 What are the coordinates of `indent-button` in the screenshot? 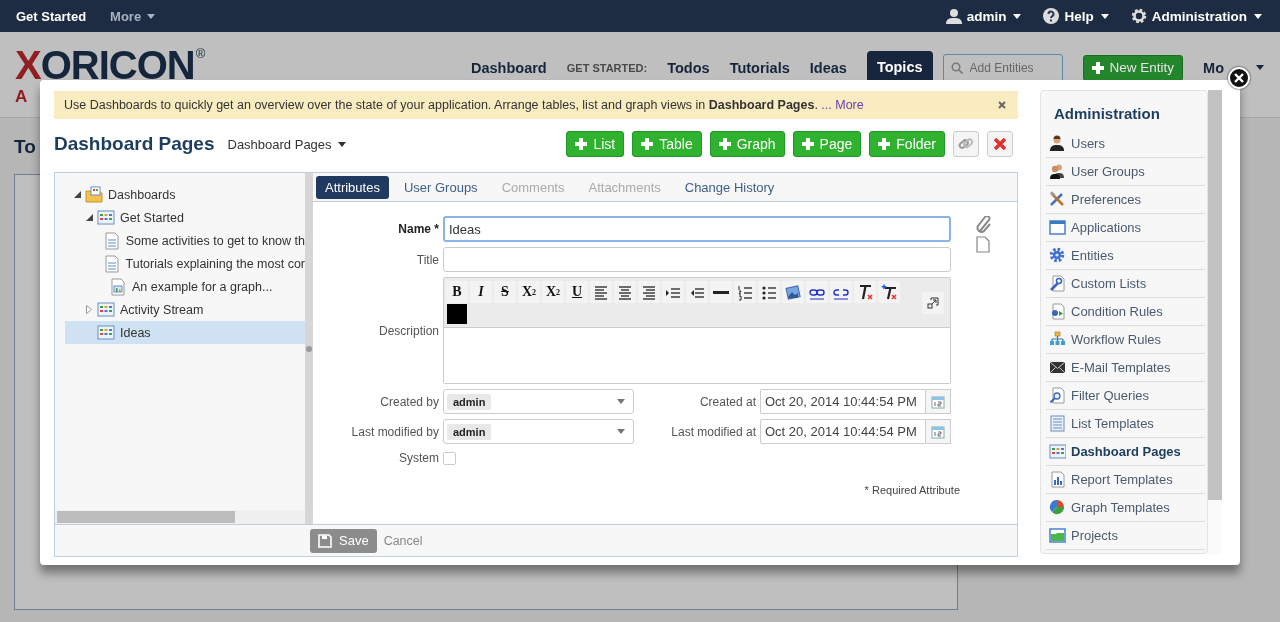 It's located at (673, 292).